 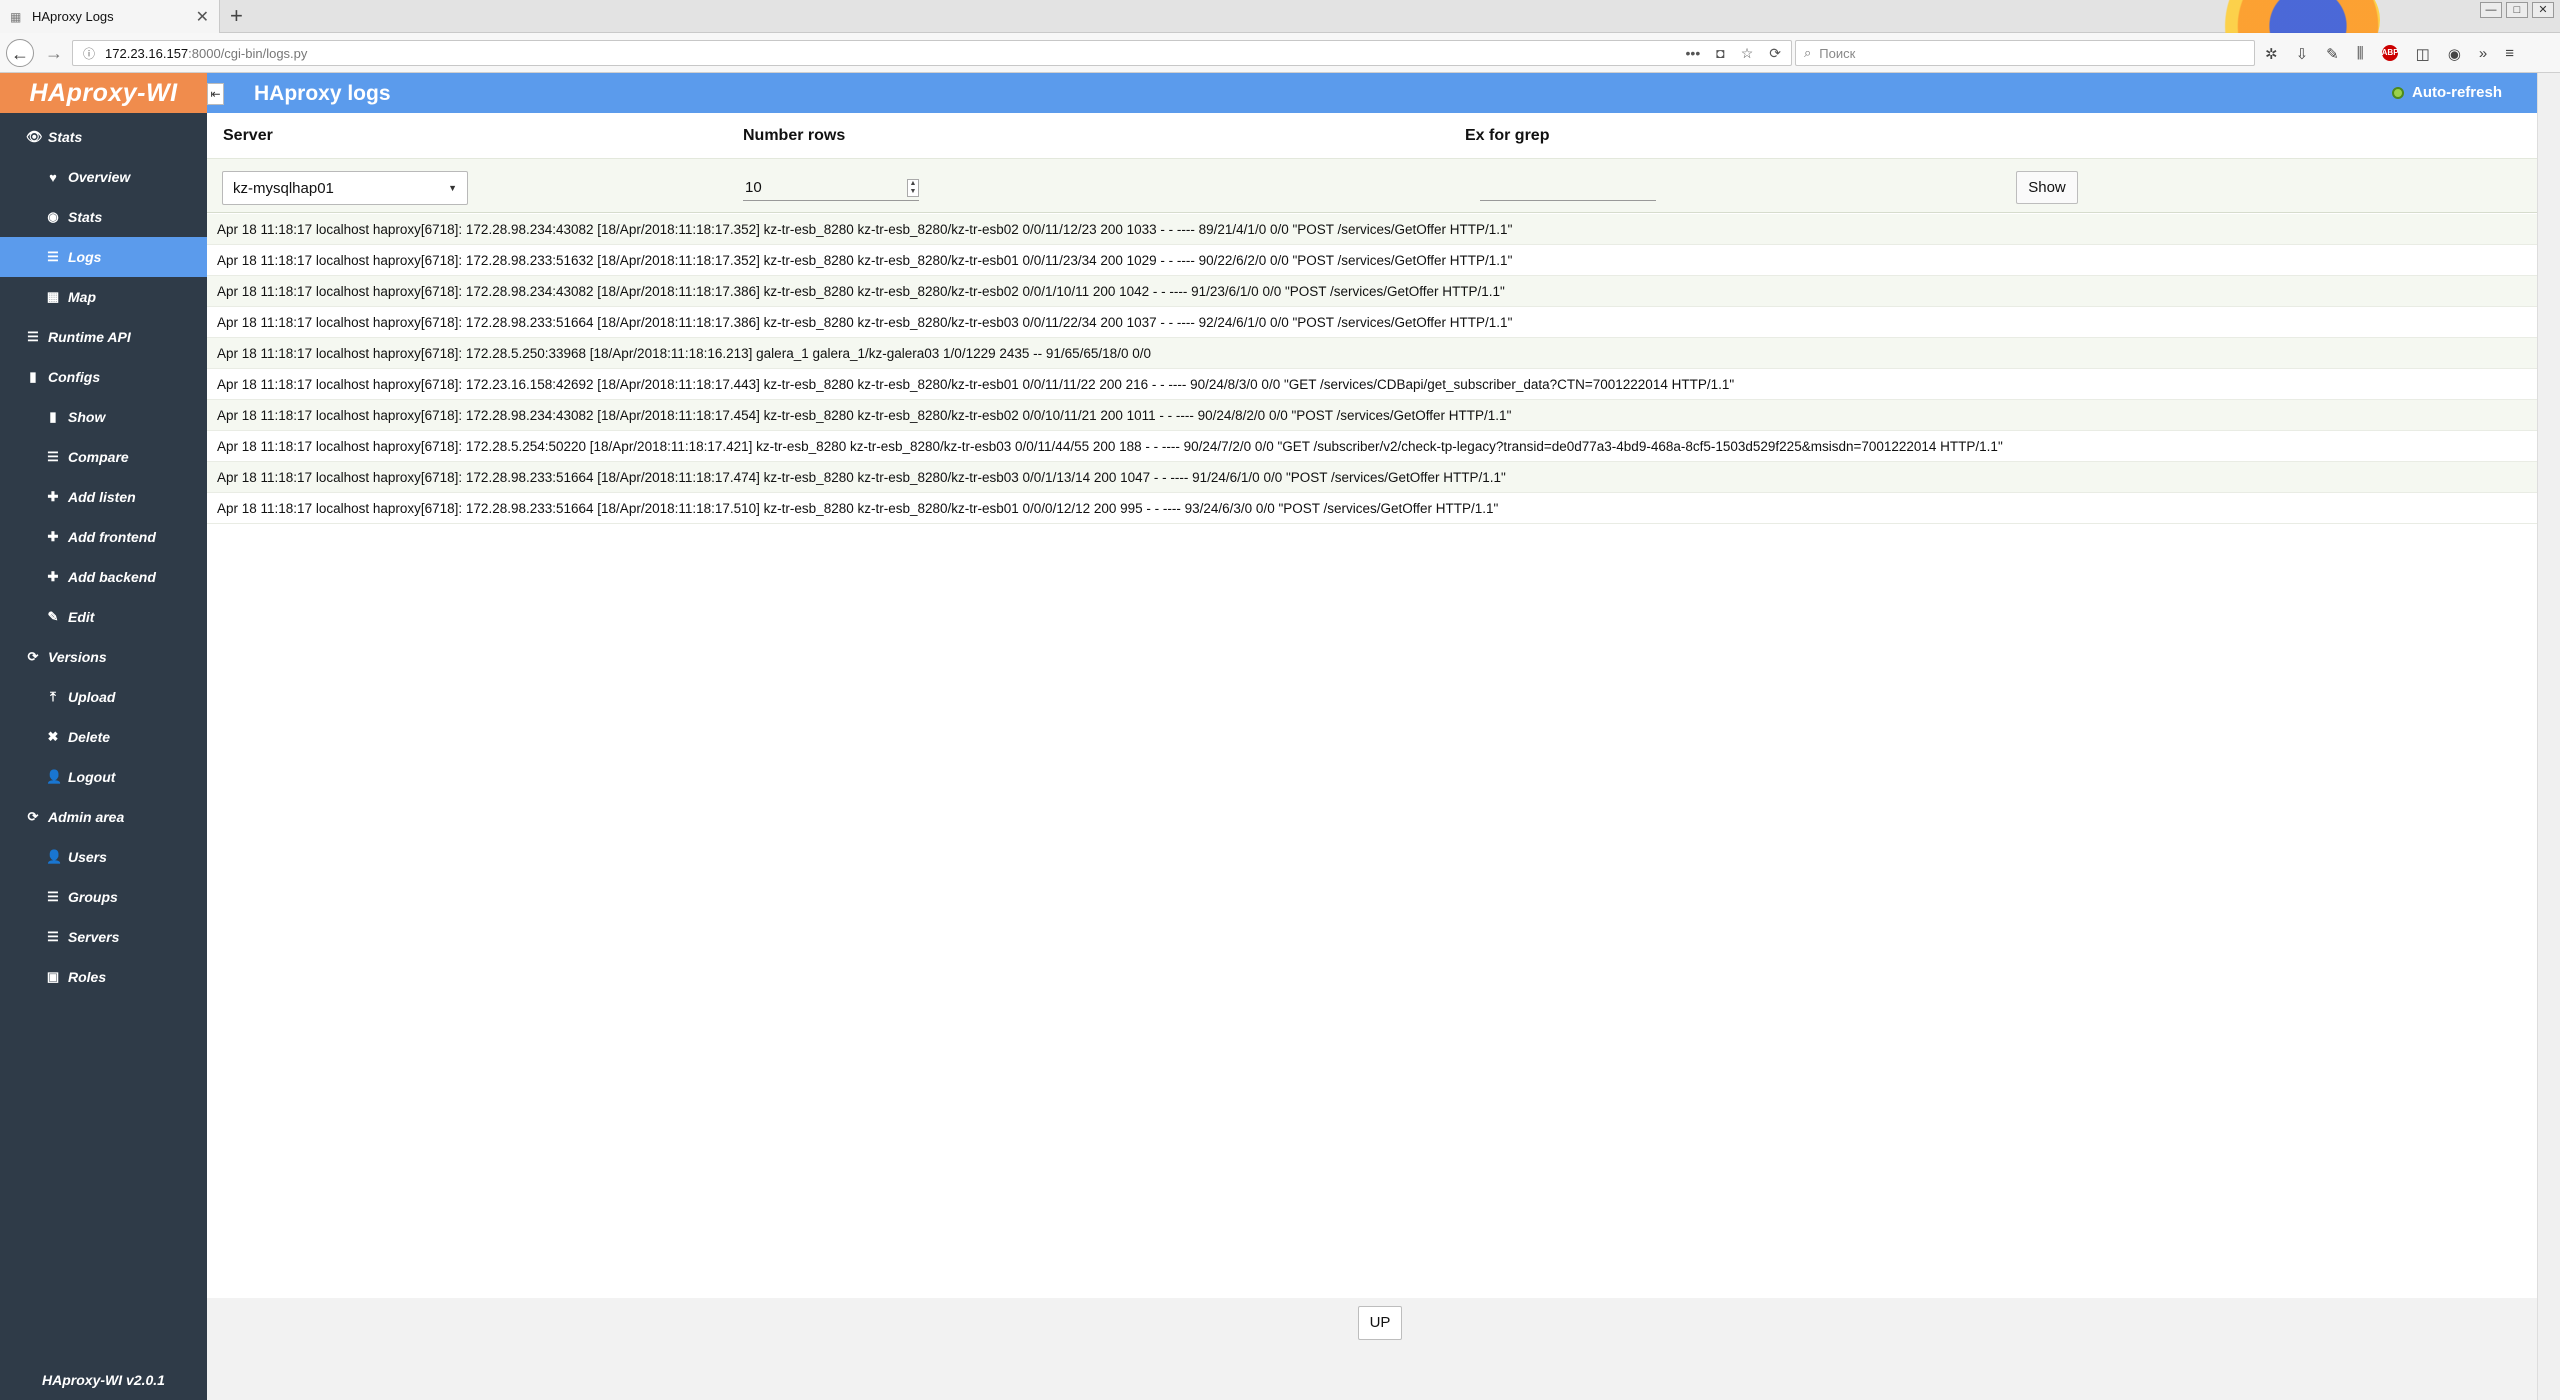 What do you see at coordinates (2454, 54) in the screenshot?
I see `extension-icon: ◉` at bounding box center [2454, 54].